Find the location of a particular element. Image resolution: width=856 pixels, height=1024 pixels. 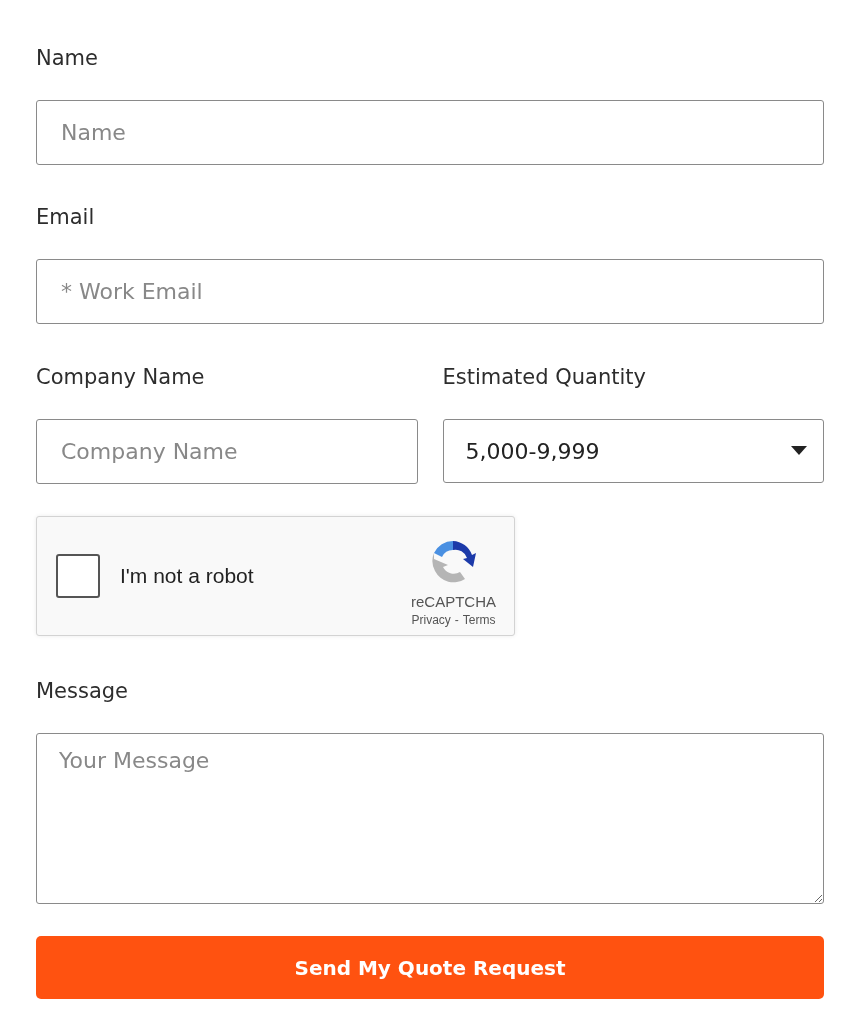

input-field: Name is located at coordinates (430, 132).